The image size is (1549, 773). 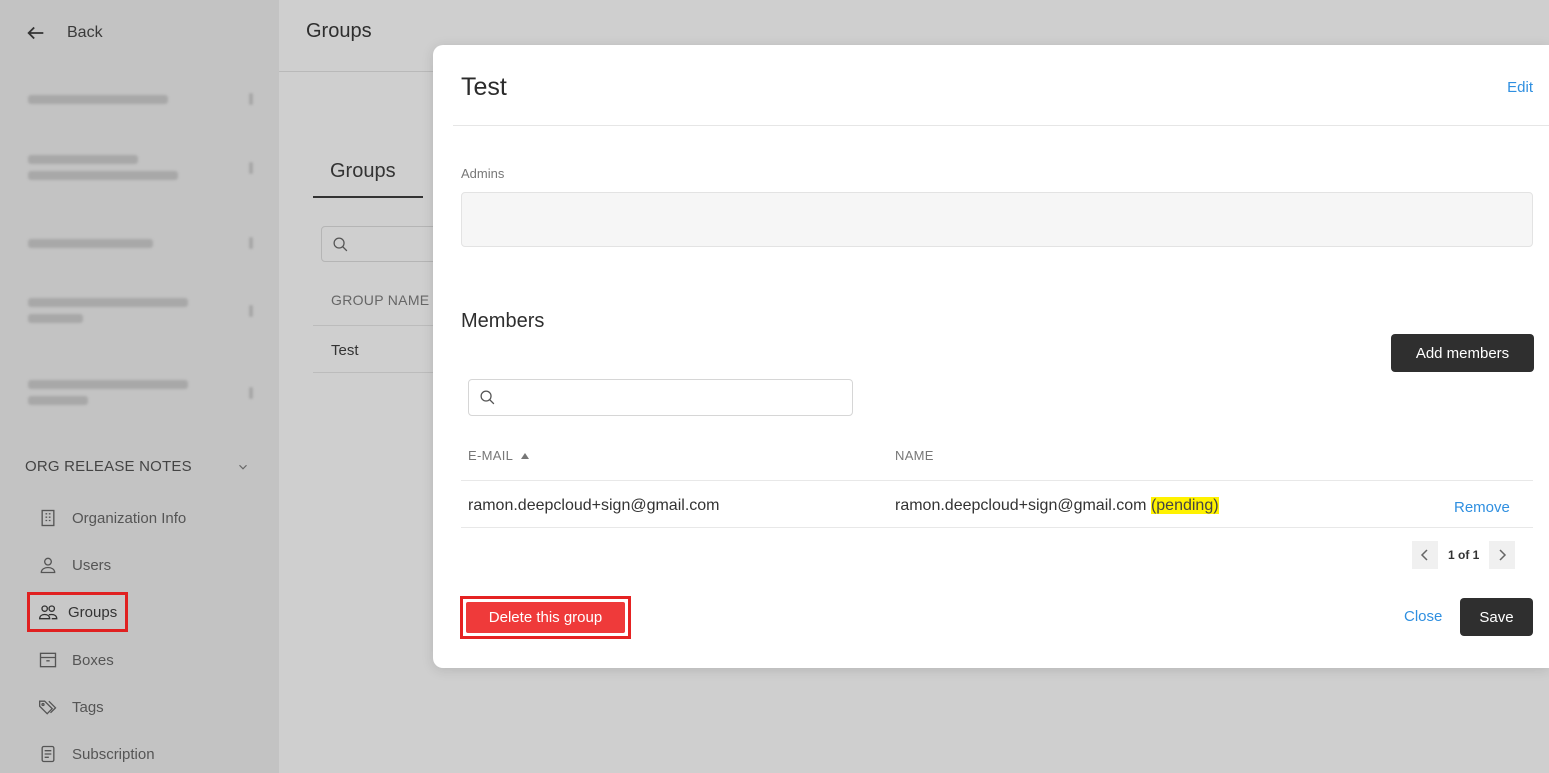 I want to click on member-email: ramon.deepcloud+sign@gmail.com, so click(x=594, y=505).